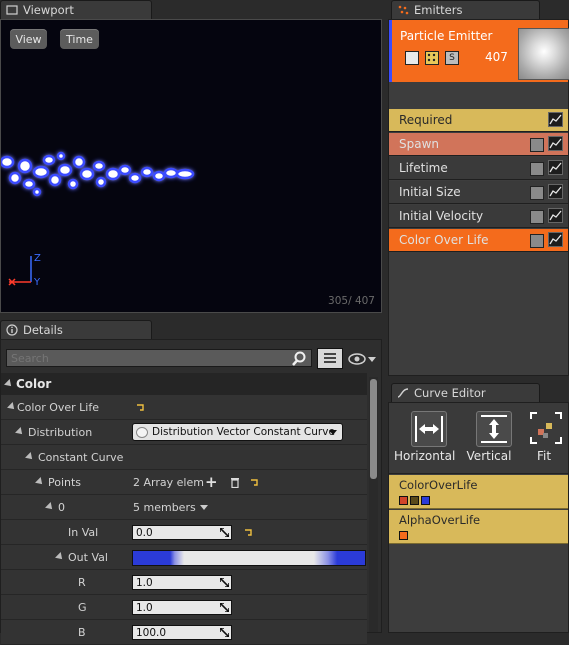 This screenshot has height=645, width=569. I want to click on emitter-dots-icon, so click(432, 58).